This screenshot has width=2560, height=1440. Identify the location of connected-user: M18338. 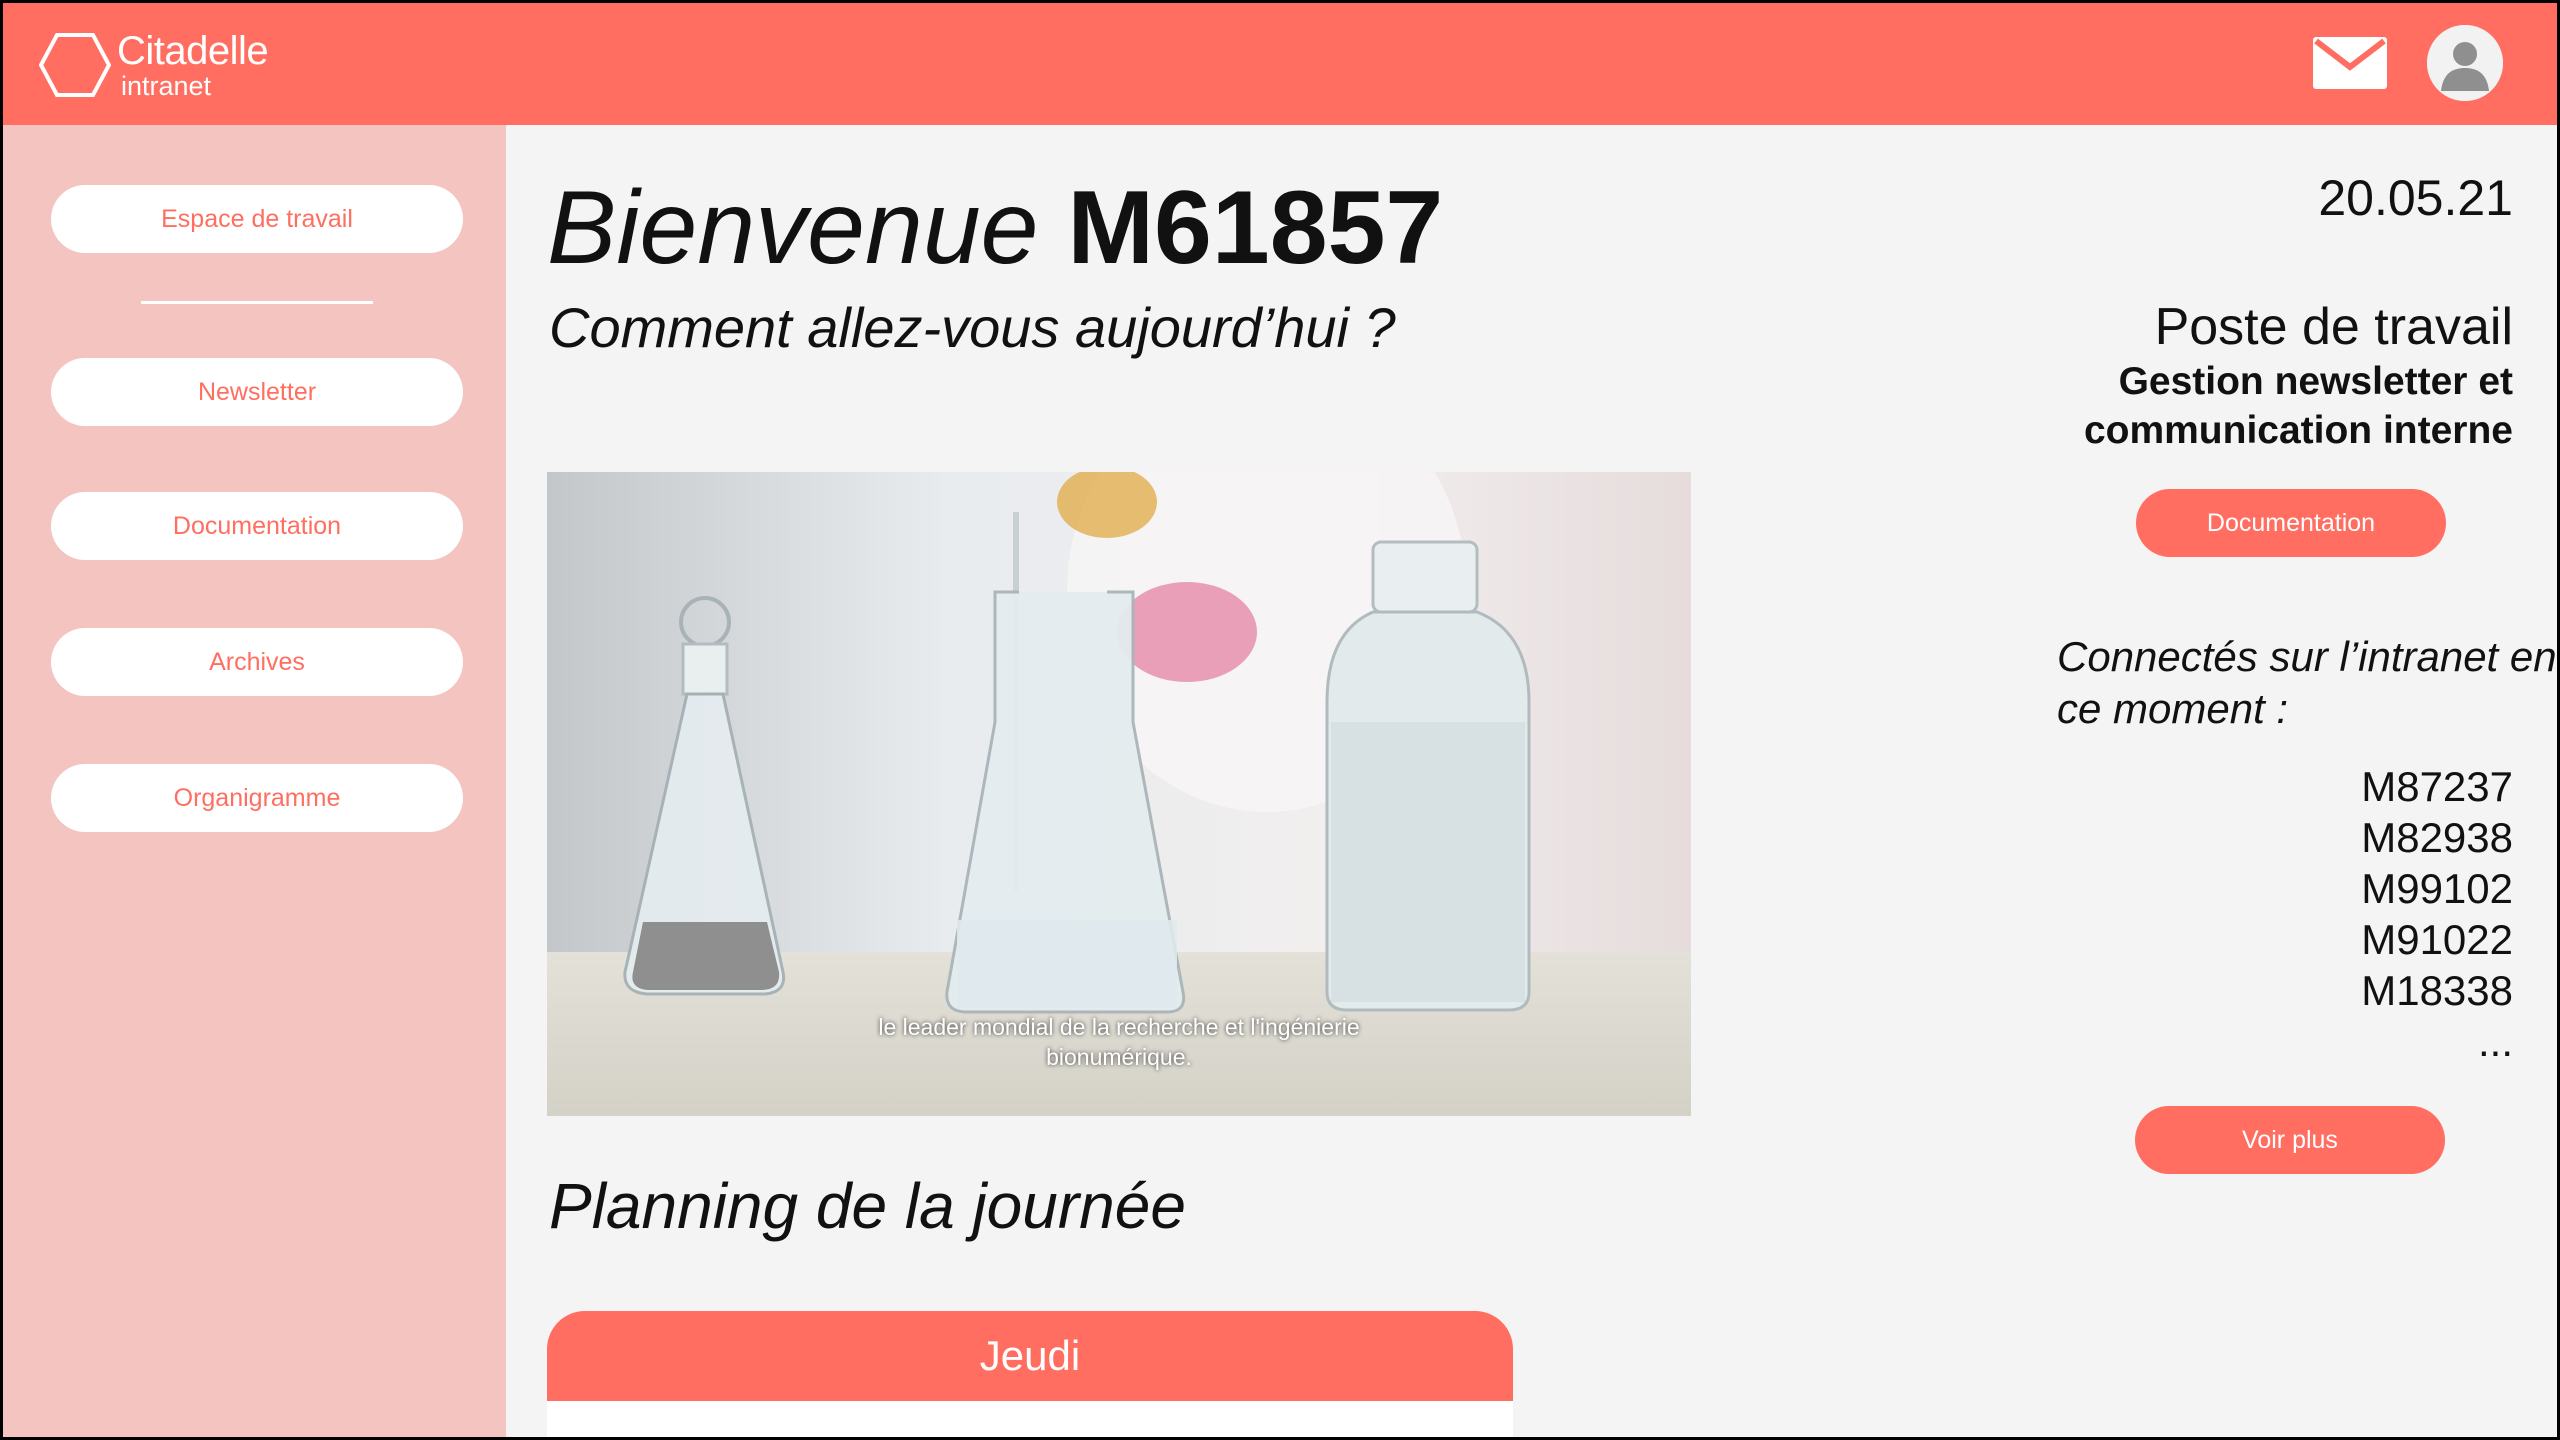
(2437, 990).